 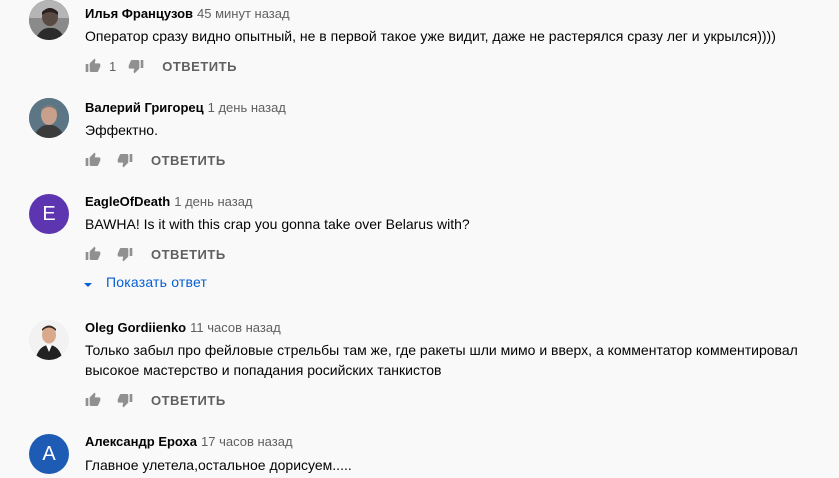 What do you see at coordinates (139, 13) in the screenshot?
I see `comment-author: Илья Французов` at bounding box center [139, 13].